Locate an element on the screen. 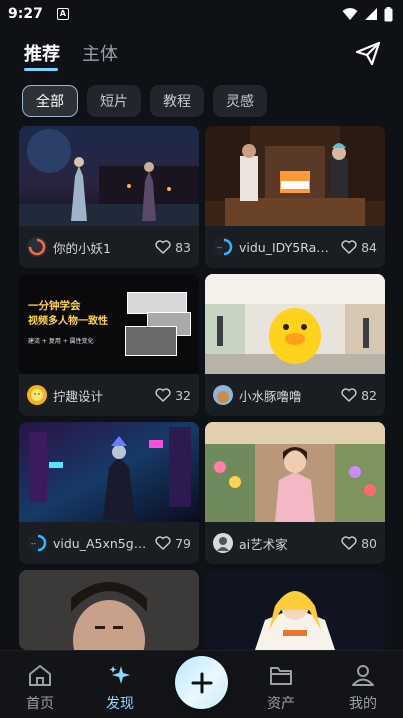  video-card: ai艺术家 80 is located at coordinates (295, 493).